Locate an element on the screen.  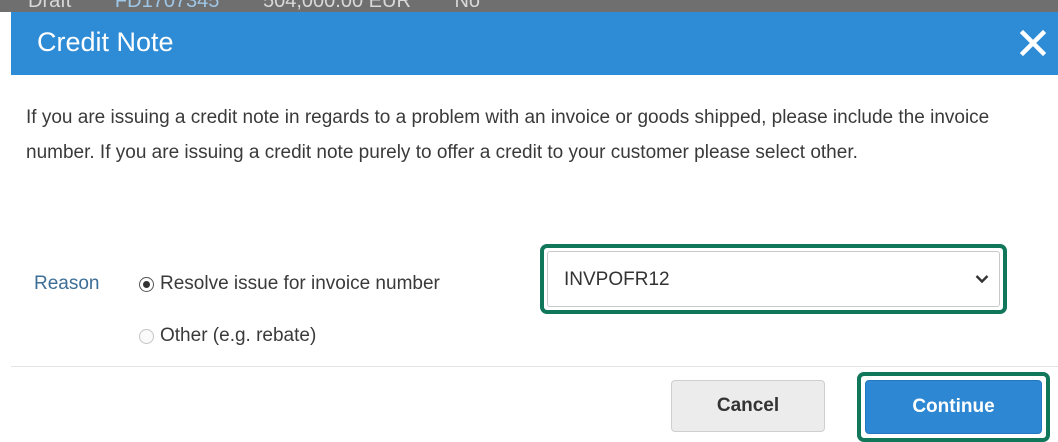
reason-option-other: Other (e.g. rebate) is located at coordinates (227, 336).